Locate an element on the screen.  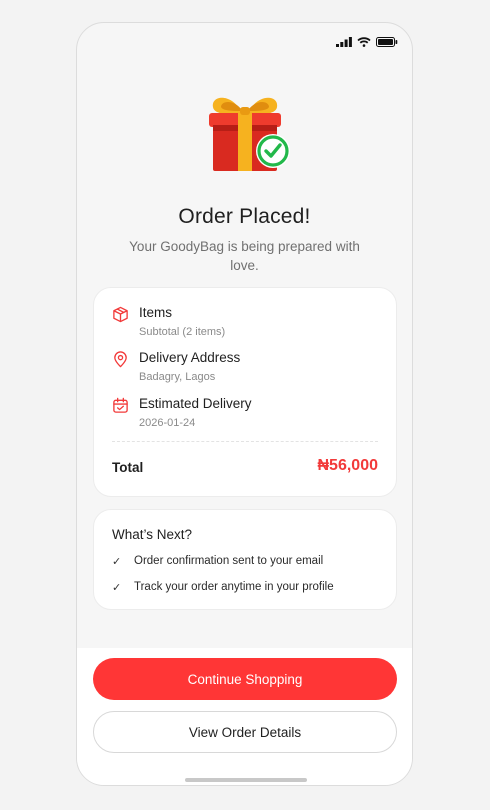
box-icon is located at coordinates (120, 314).